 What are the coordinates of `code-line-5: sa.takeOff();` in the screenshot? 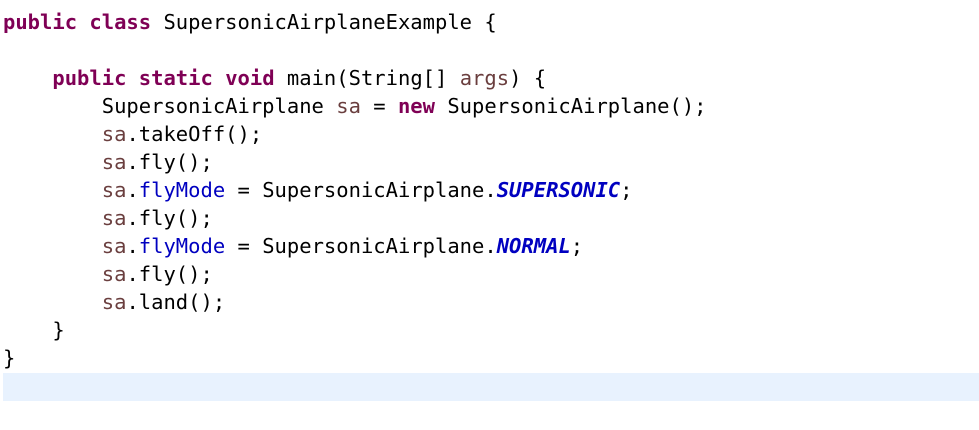 It's located at (132, 134).